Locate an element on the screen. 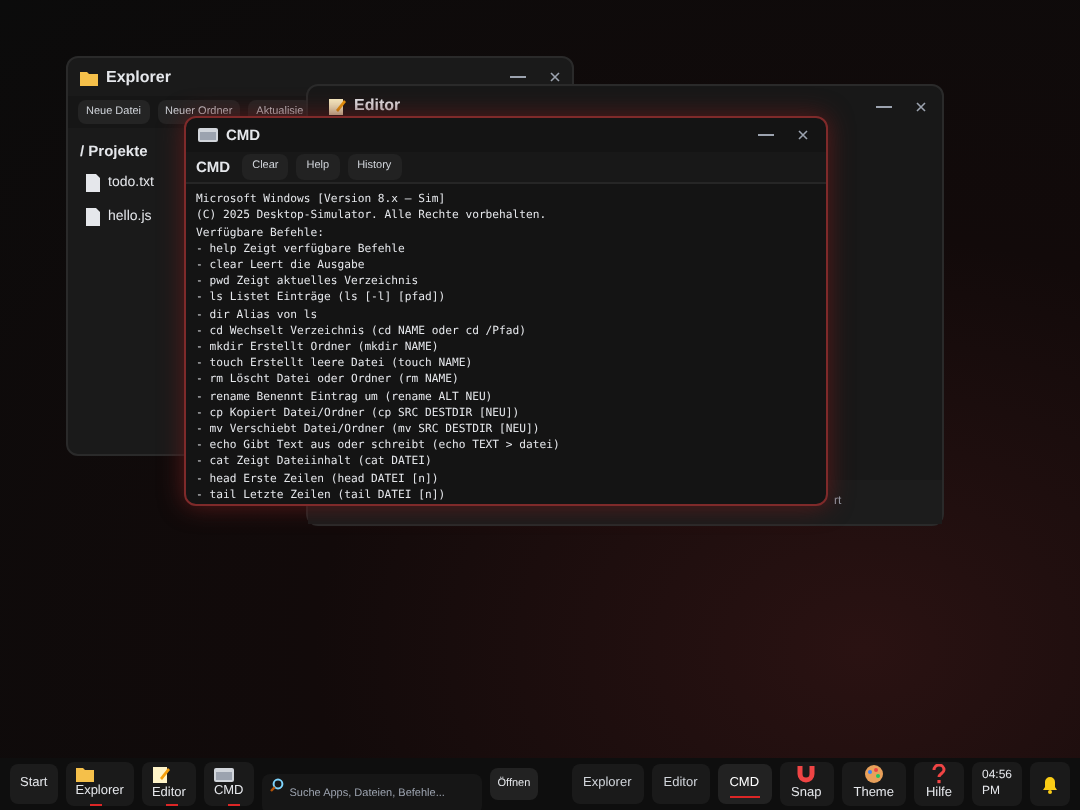 The width and height of the screenshot is (1080, 810). palette-icon is located at coordinates (873, 774).